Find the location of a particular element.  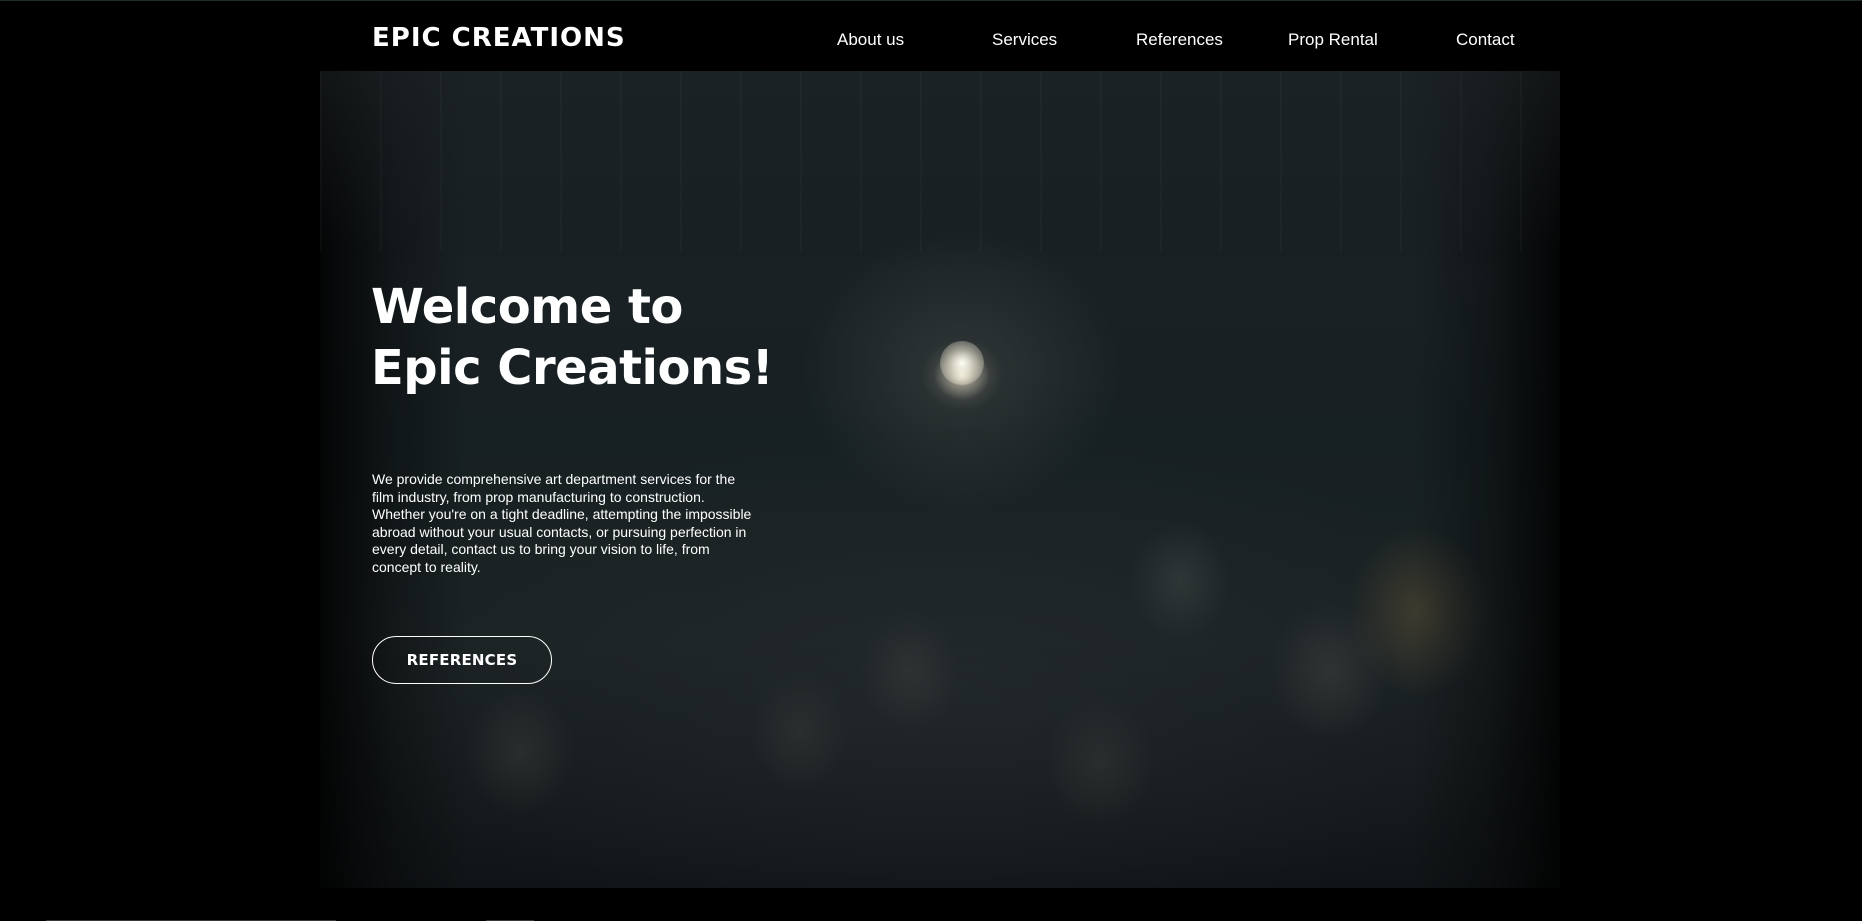

nav-references: References is located at coordinates (1179, 40).